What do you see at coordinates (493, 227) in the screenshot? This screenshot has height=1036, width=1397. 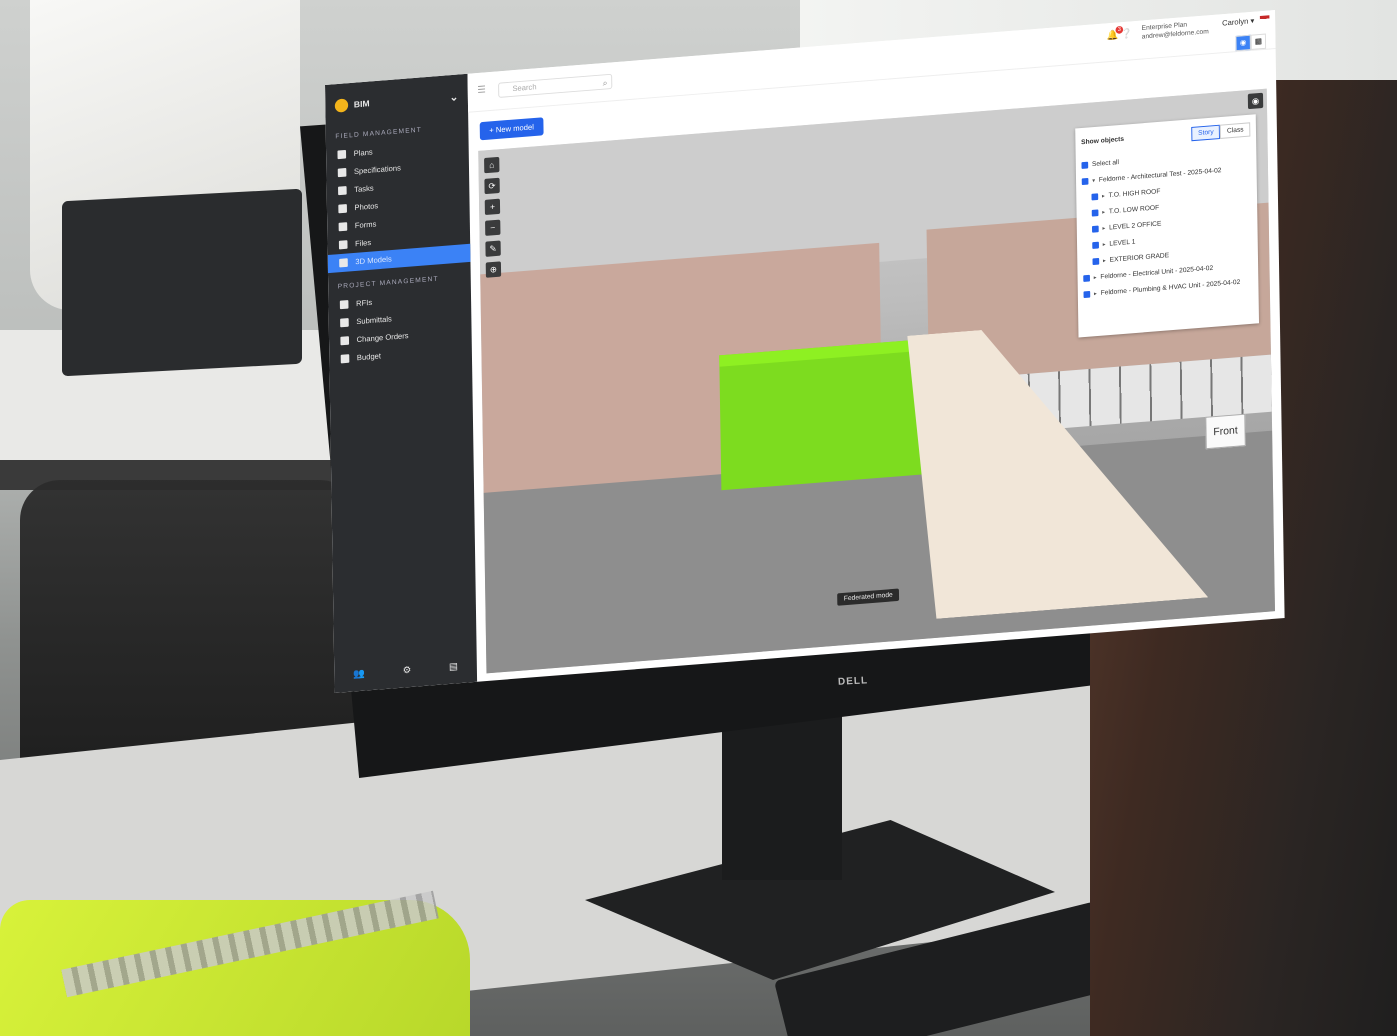 I see `zoom-out-icon: −` at bounding box center [493, 227].